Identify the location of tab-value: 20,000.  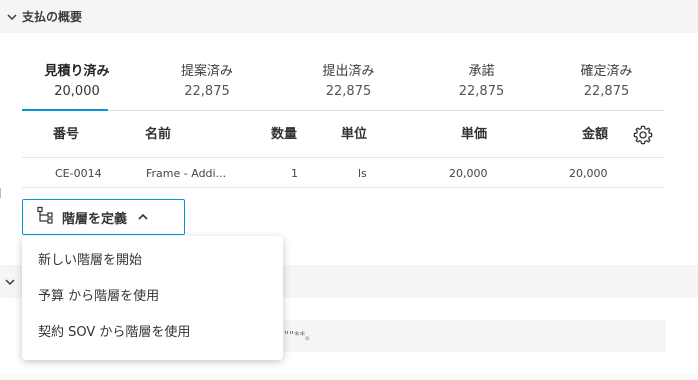
(77, 91).